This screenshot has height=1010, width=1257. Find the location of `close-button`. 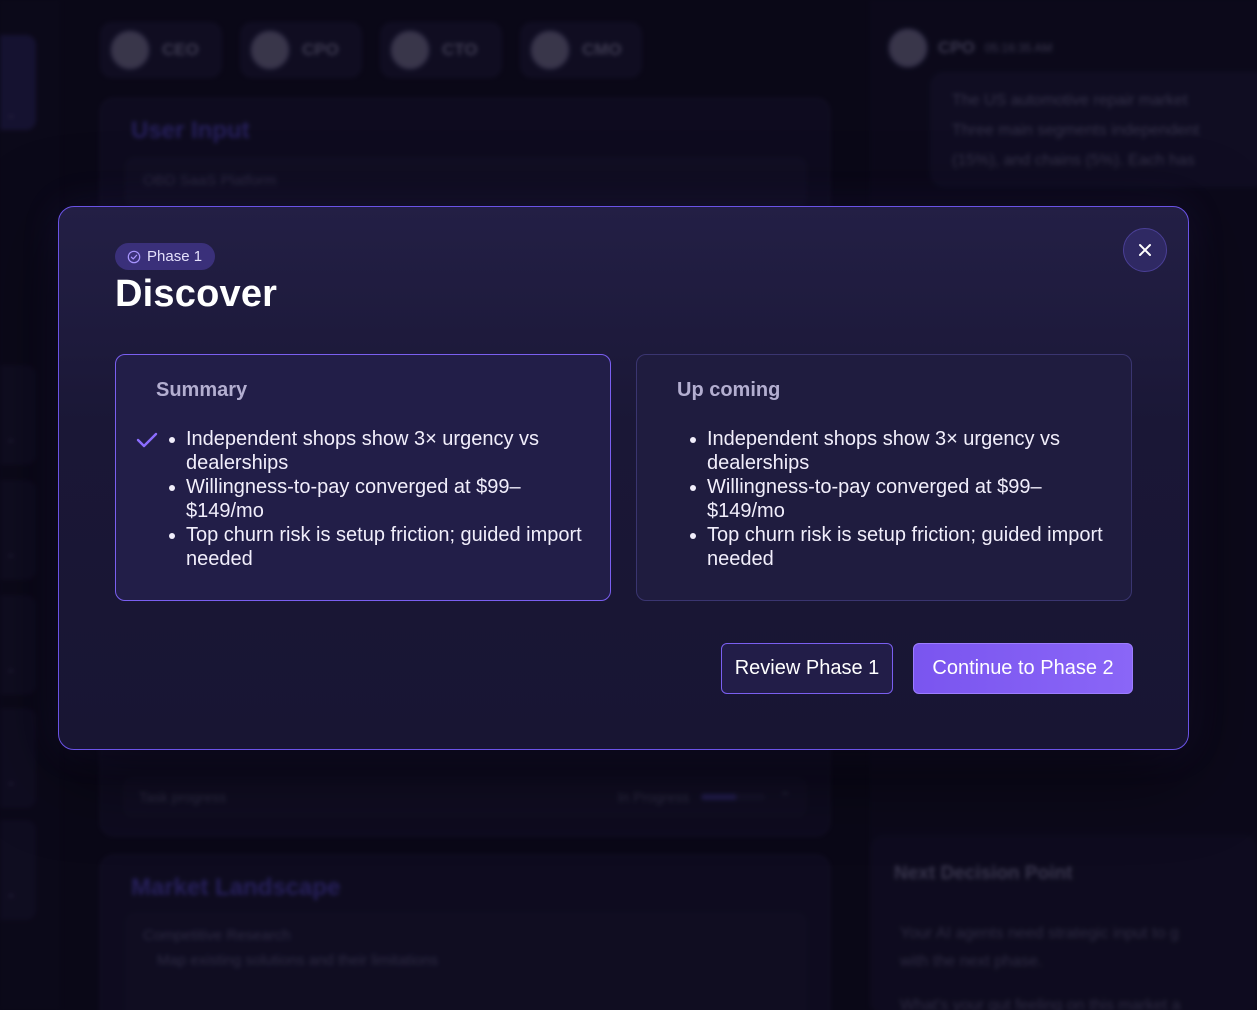

close-button is located at coordinates (1145, 250).